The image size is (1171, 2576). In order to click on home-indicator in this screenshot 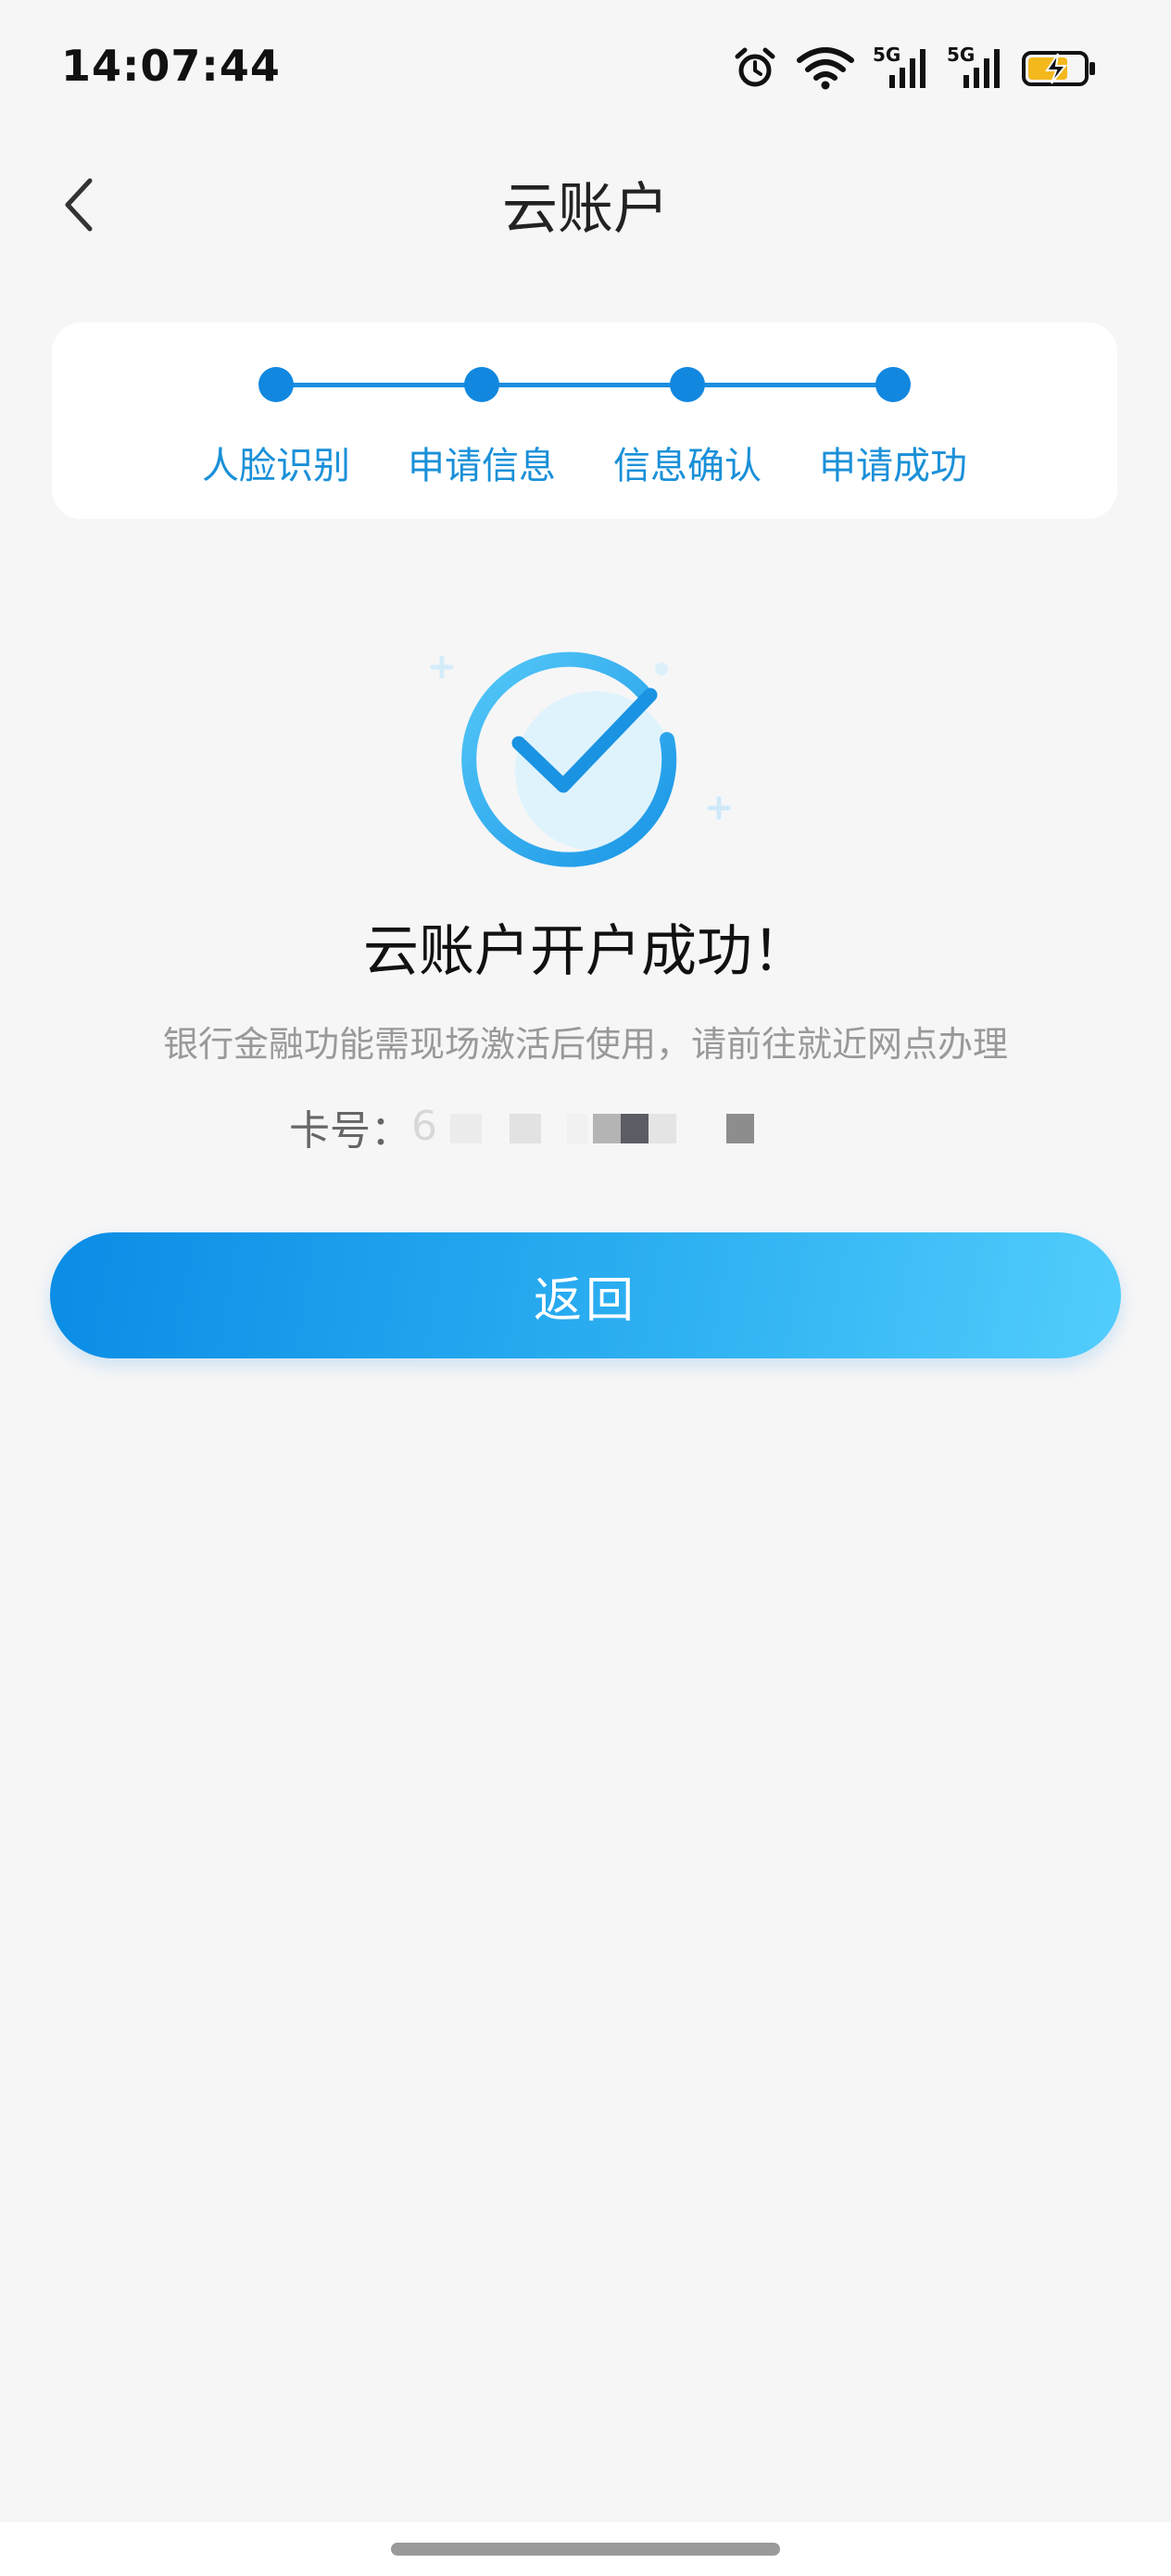, I will do `click(585, 2549)`.